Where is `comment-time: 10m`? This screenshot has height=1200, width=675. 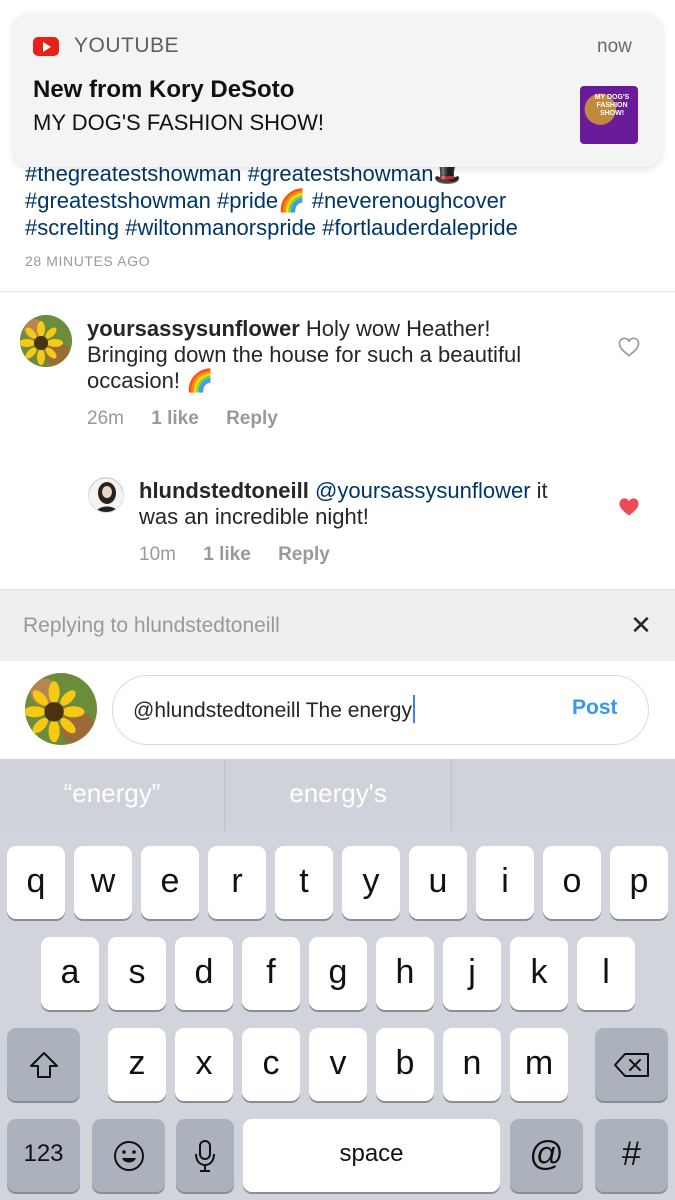
comment-time: 10m is located at coordinates (157, 554).